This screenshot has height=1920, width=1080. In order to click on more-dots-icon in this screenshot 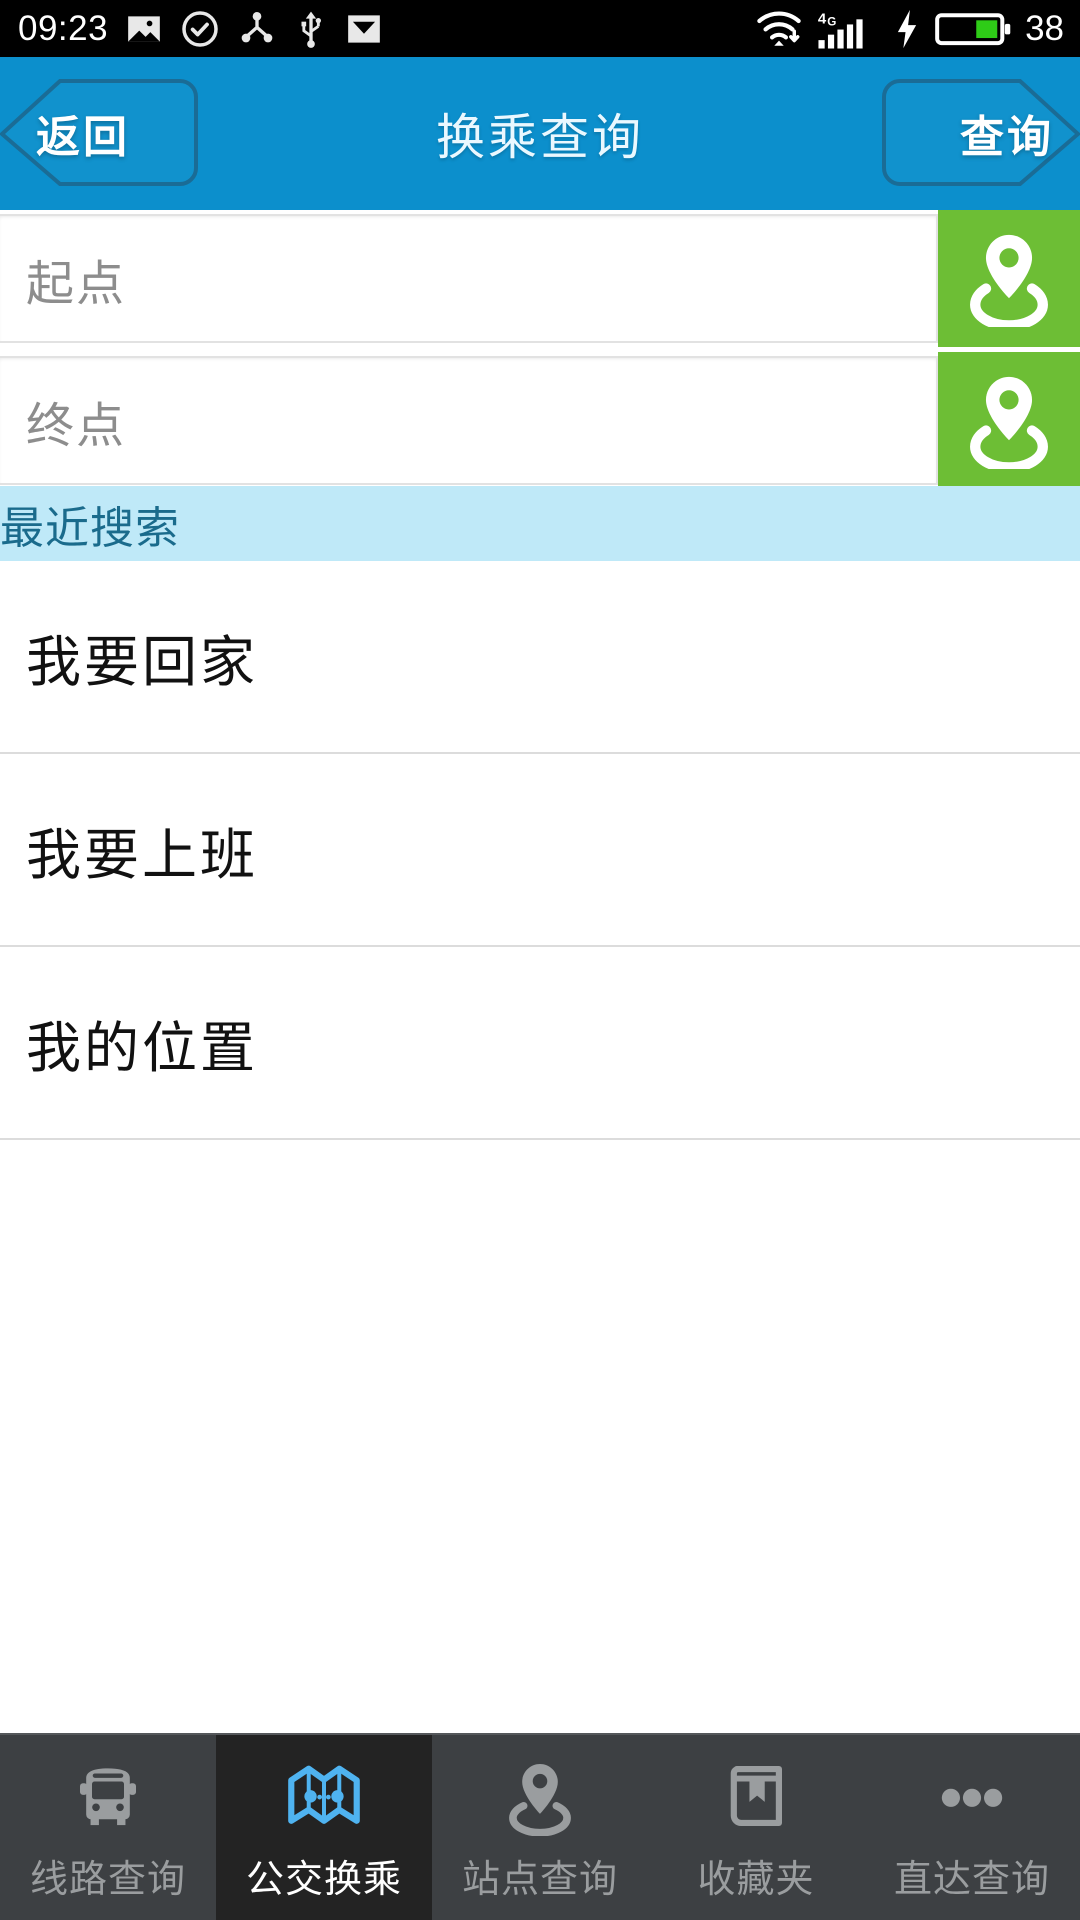, I will do `click(972, 1794)`.